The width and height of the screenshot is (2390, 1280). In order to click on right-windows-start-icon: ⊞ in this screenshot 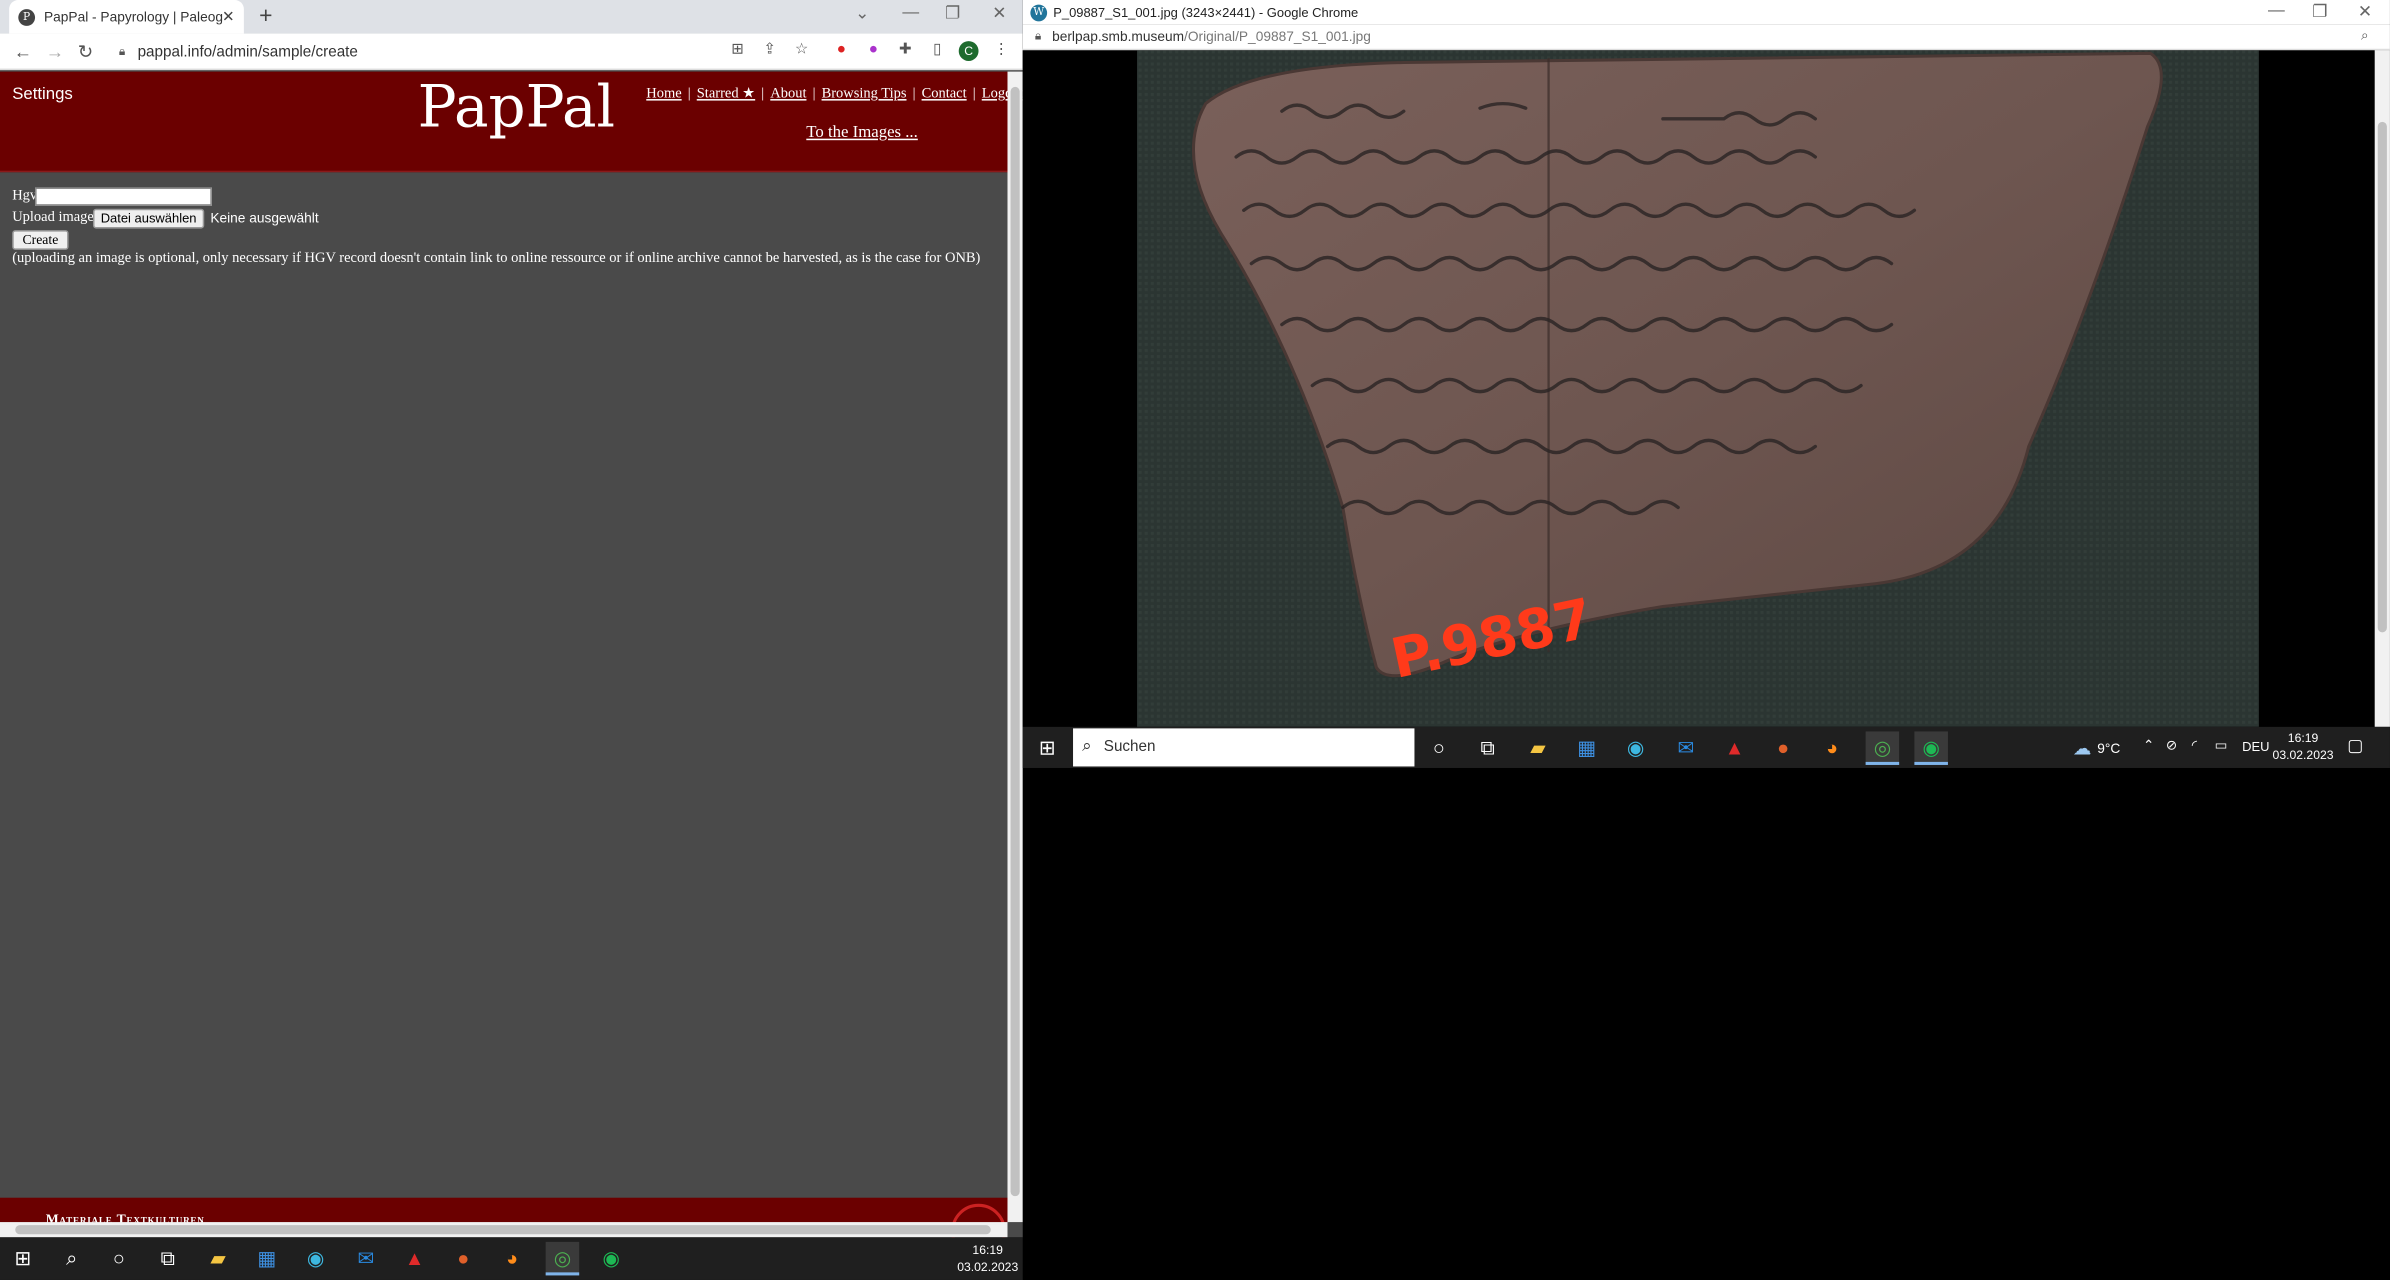, I will do `click(1047, 748)`.